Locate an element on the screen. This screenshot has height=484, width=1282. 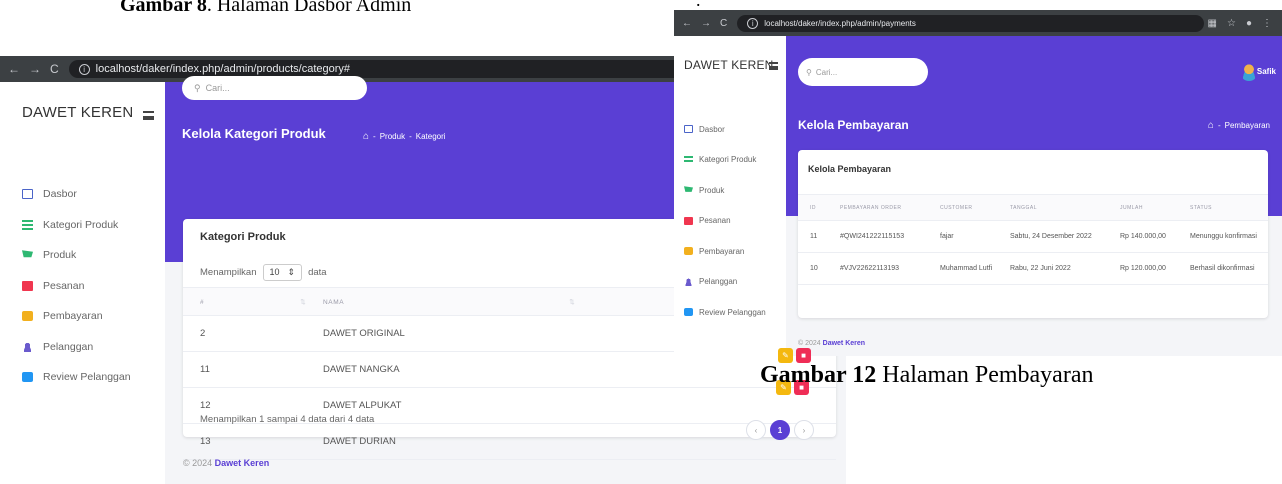
cell-date: Sabtu, 24 Desember 2022 is located at coordinates (1065, 236).